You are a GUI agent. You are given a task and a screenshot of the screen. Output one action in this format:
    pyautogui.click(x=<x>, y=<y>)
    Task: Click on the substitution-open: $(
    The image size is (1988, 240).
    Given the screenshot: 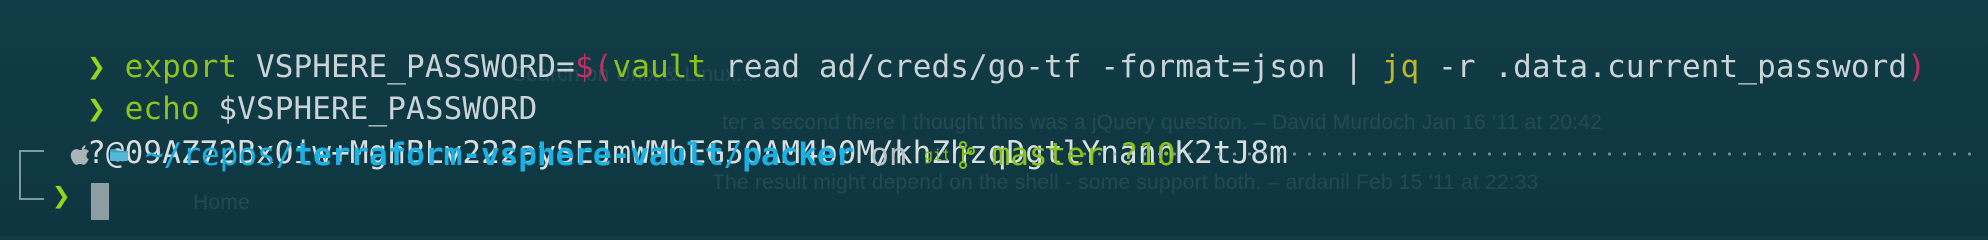 What is the action you would take?
    pyautogui.click(x=593, y=67)
    